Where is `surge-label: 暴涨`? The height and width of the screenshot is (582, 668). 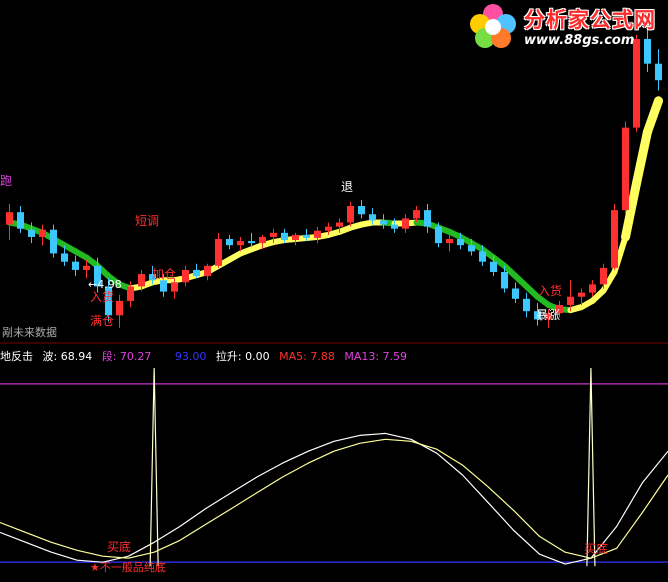
surge-label: 暴涨 is located at coordinates (548, 315).